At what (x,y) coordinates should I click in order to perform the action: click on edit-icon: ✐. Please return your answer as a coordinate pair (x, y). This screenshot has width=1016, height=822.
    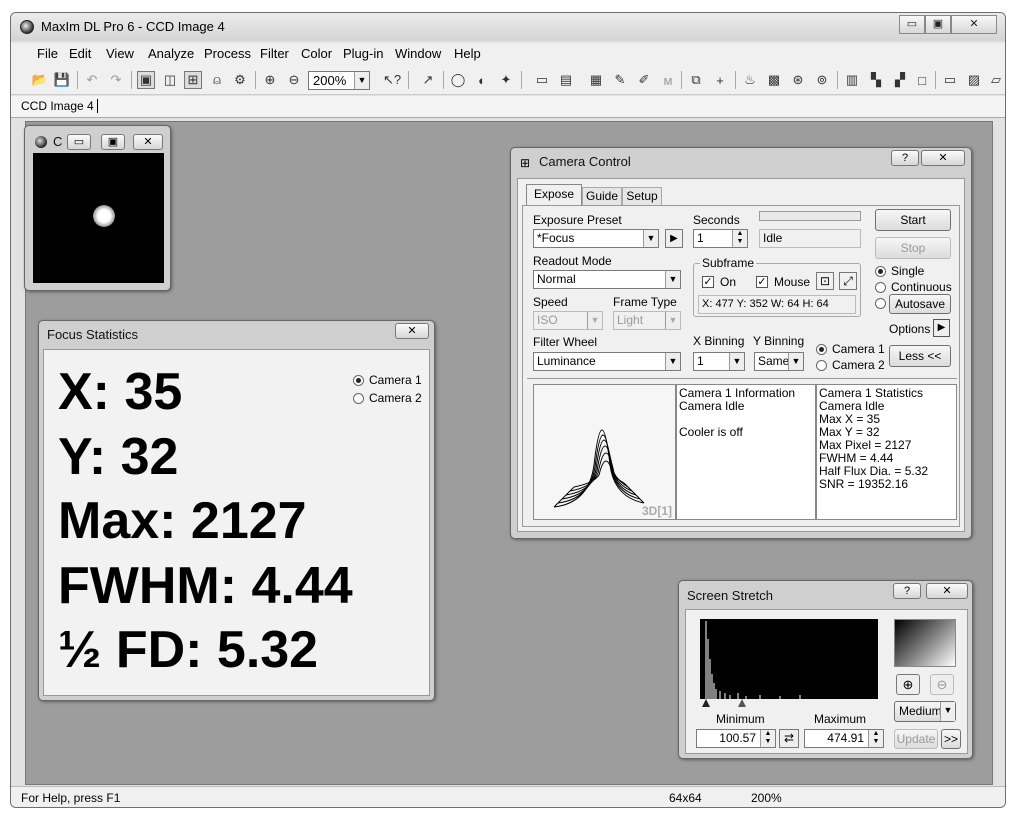
    Looking at the image, I should click on (644, 80).